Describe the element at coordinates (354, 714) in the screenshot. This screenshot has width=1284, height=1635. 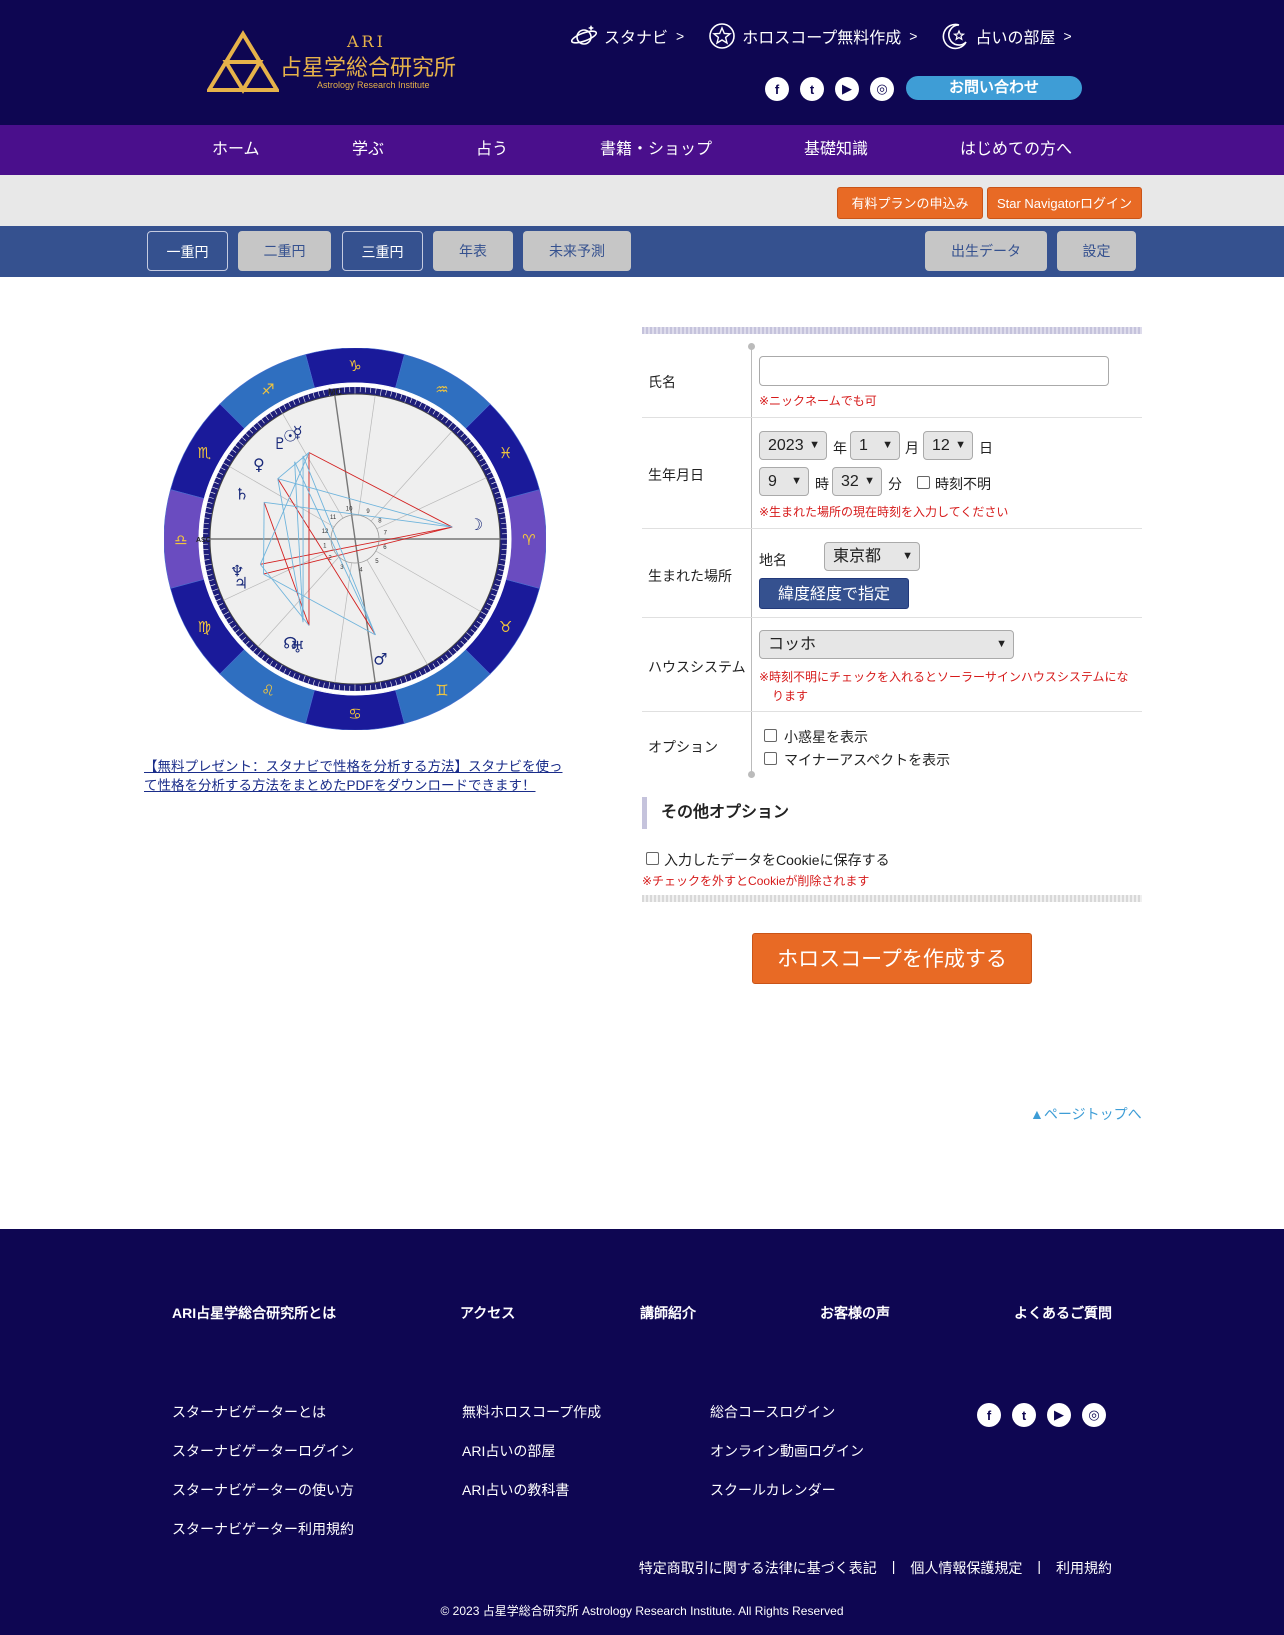
I see `zodiac-sign-glyph: ♋` at that location.